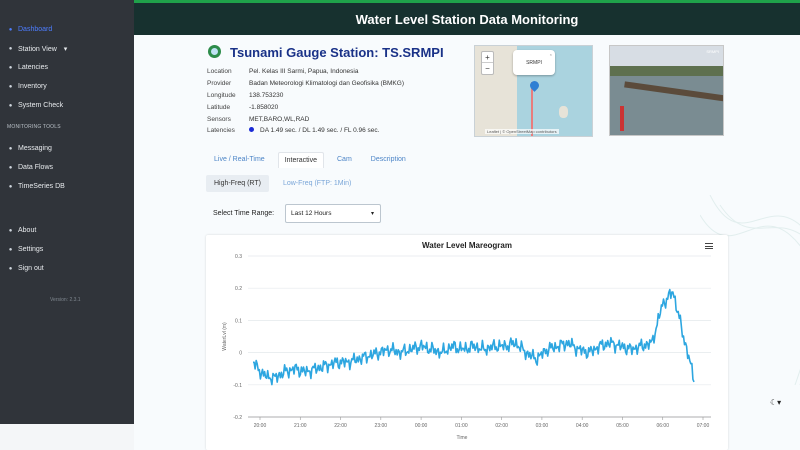  I want to click on water-level-series-line, so click(474, 337).